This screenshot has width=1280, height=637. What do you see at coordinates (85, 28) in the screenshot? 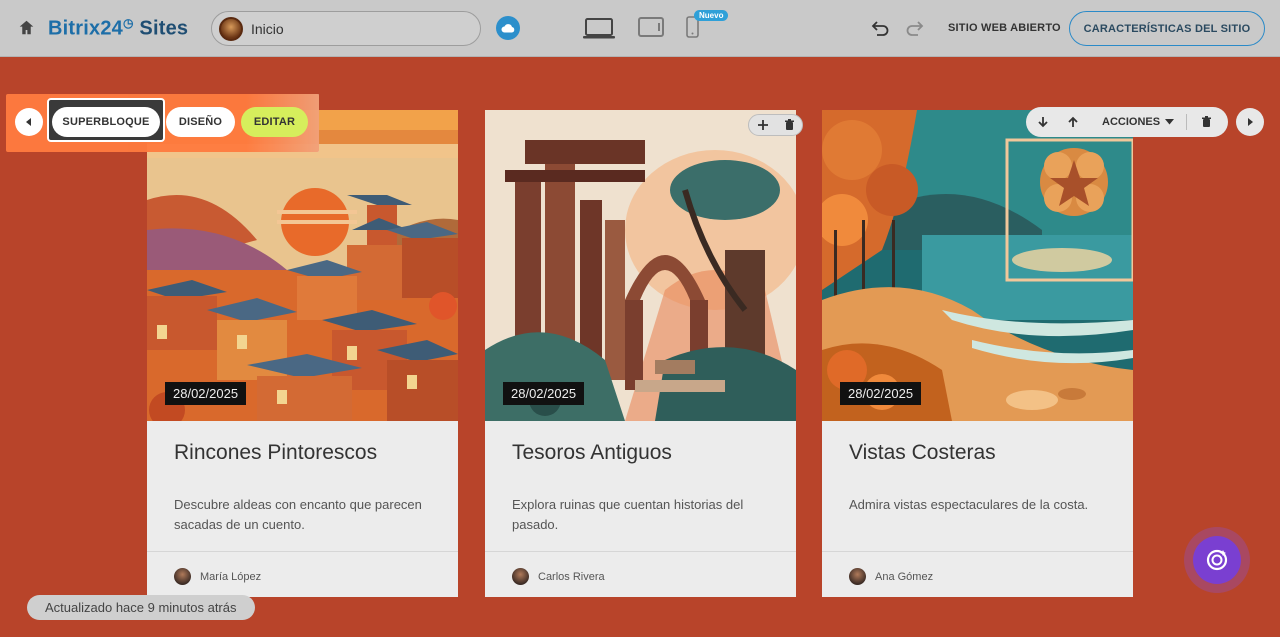
I see `logo-brand: Bitrix24` at bounding box center [85, 28].